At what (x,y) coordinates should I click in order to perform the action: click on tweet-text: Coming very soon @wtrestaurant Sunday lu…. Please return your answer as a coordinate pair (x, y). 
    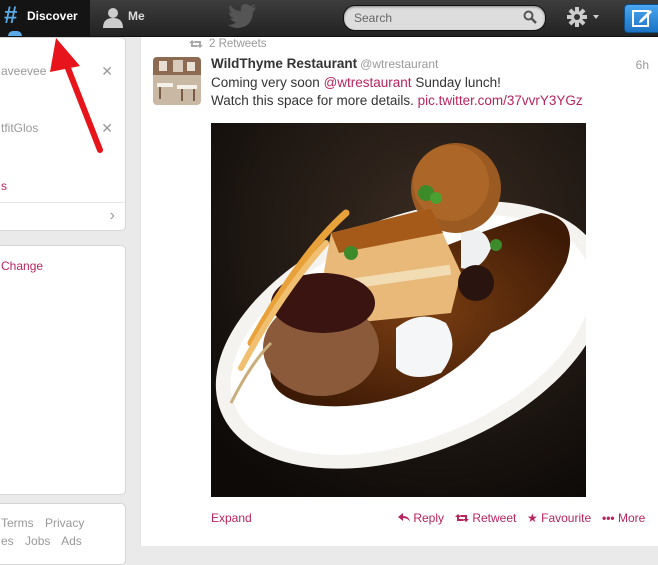
    Looking at the image, I should click on (431, 92).